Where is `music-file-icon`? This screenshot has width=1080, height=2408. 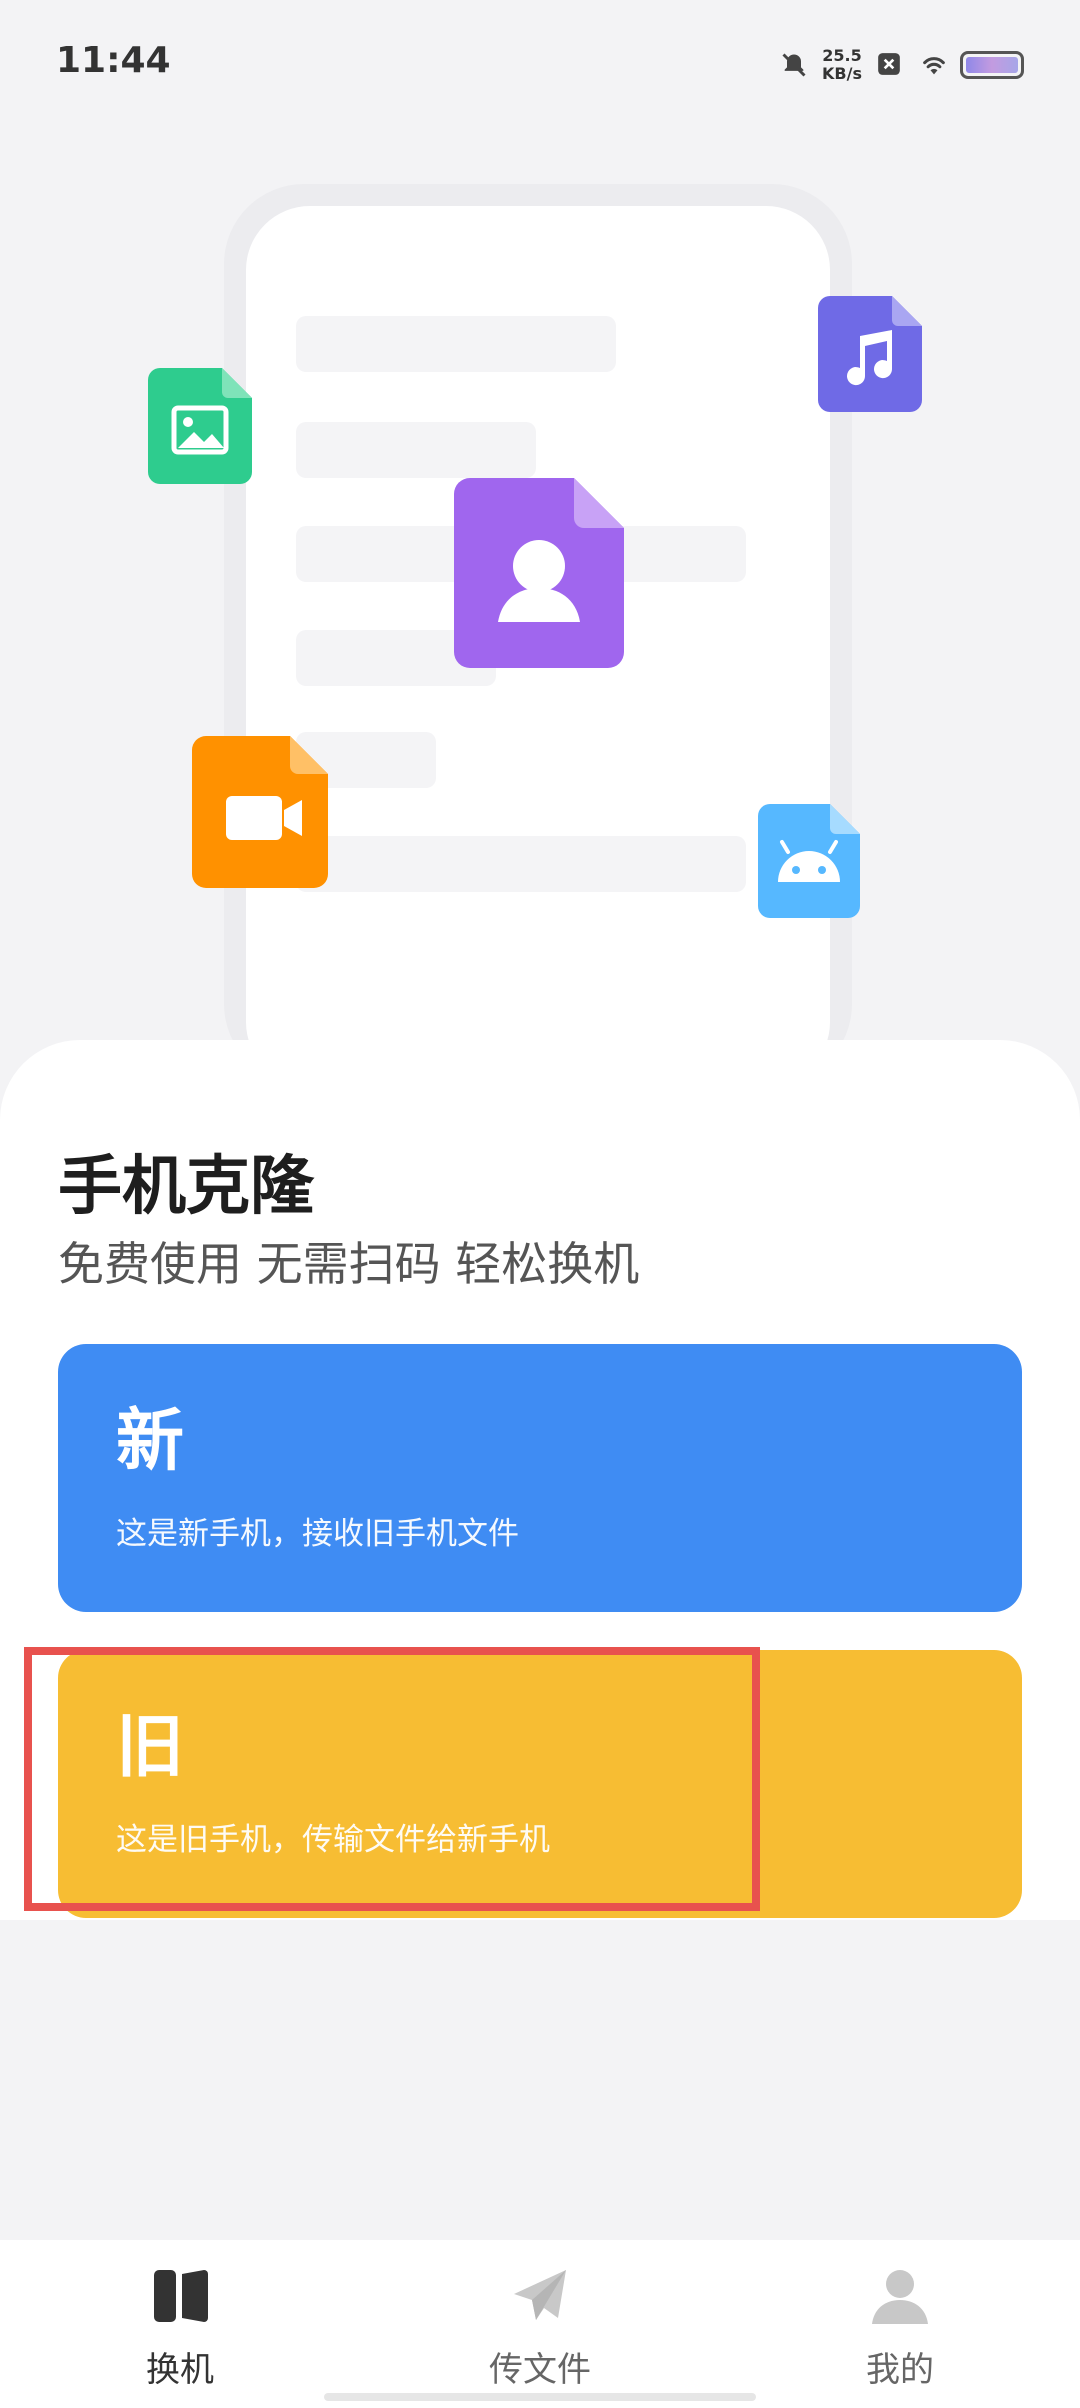
music-file-icon is located at coordinates (870, 354).